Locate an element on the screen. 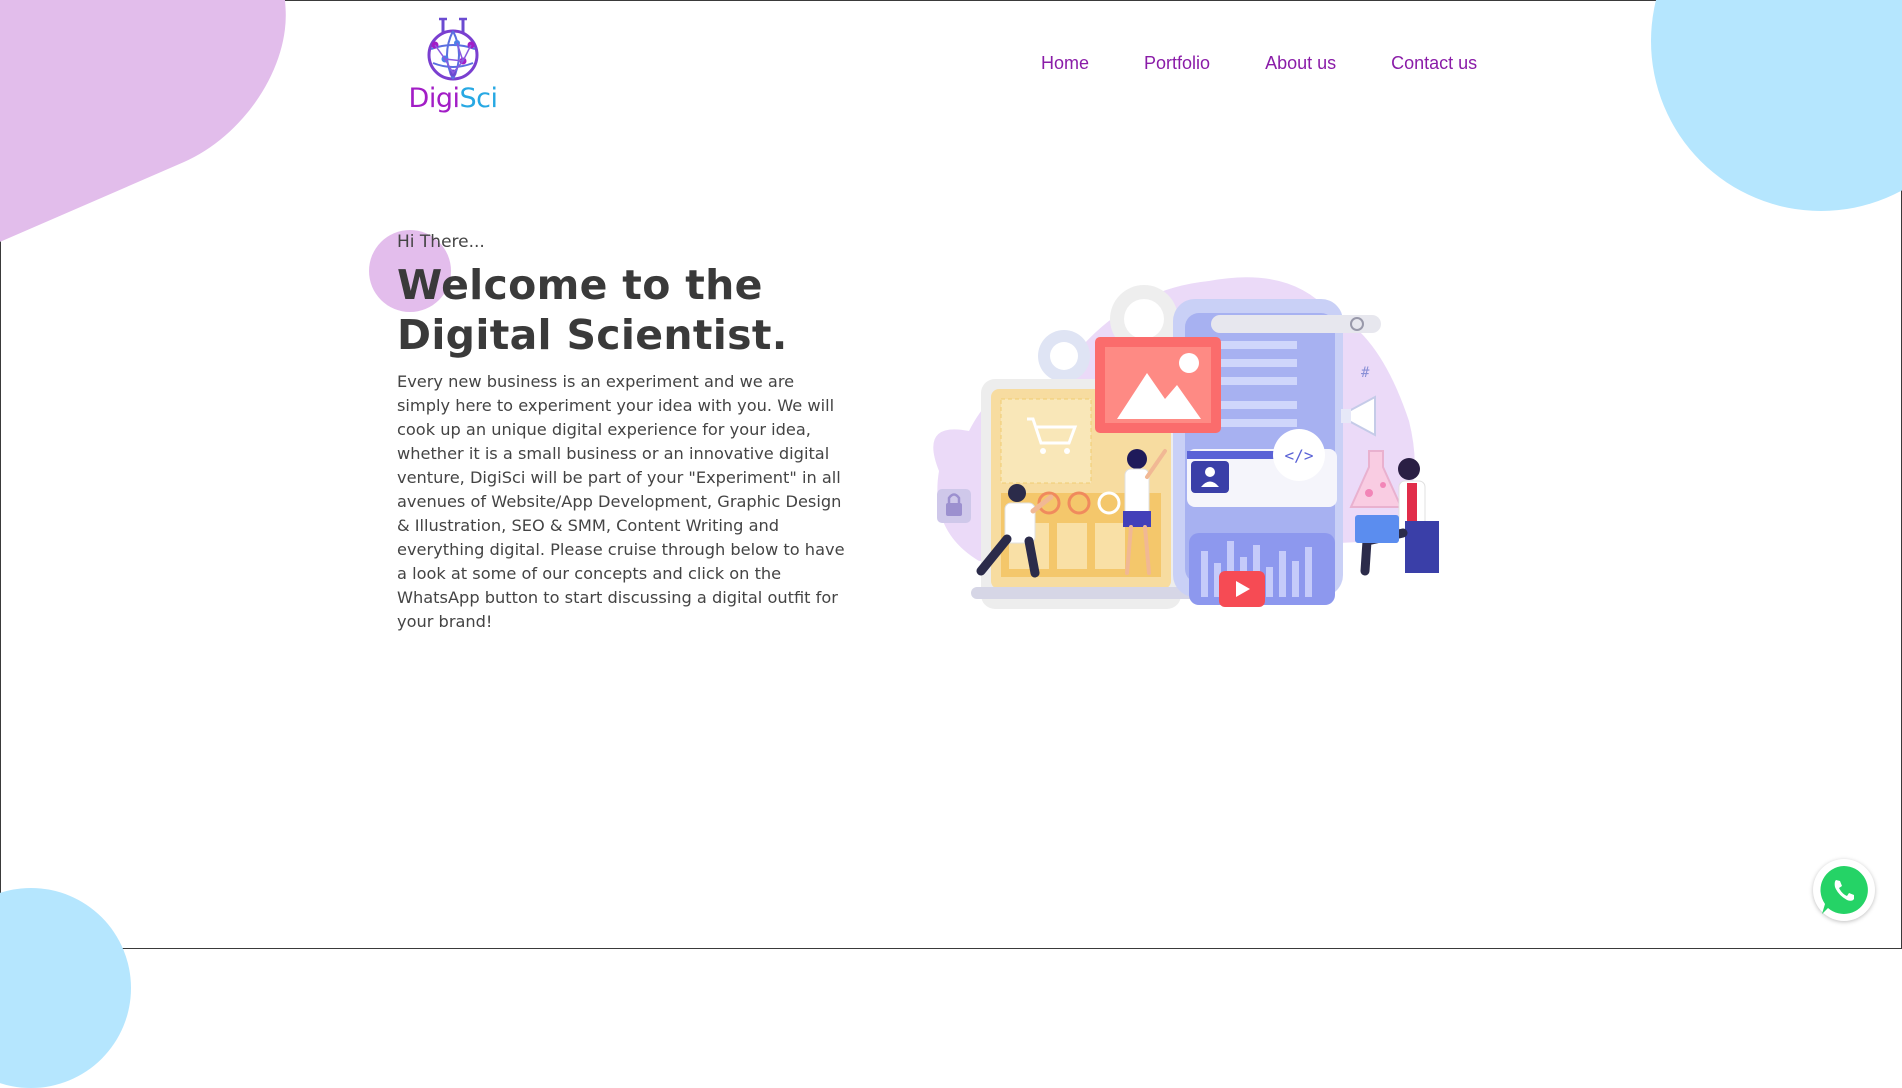 The width and height of the screenshot is (1902, 1088). image-icon is located at coordinates (1158, 385).